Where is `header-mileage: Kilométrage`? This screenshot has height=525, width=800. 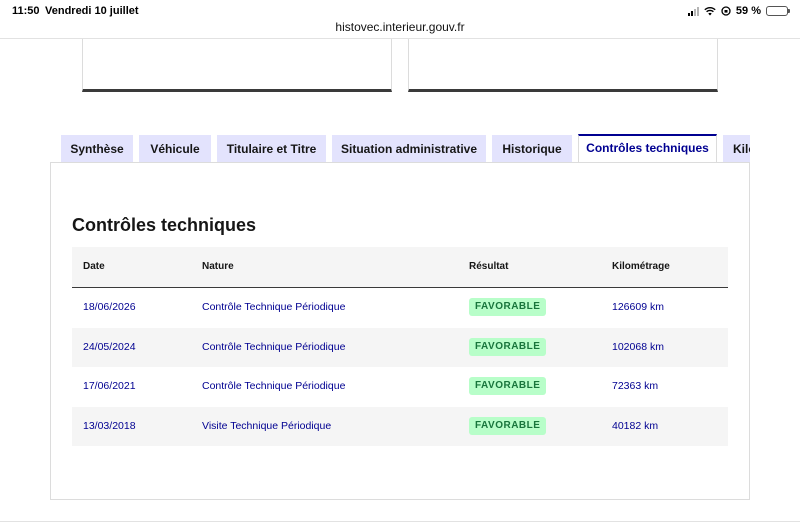
header-mileage: Kilométrage is located at coordinates (641, 266).